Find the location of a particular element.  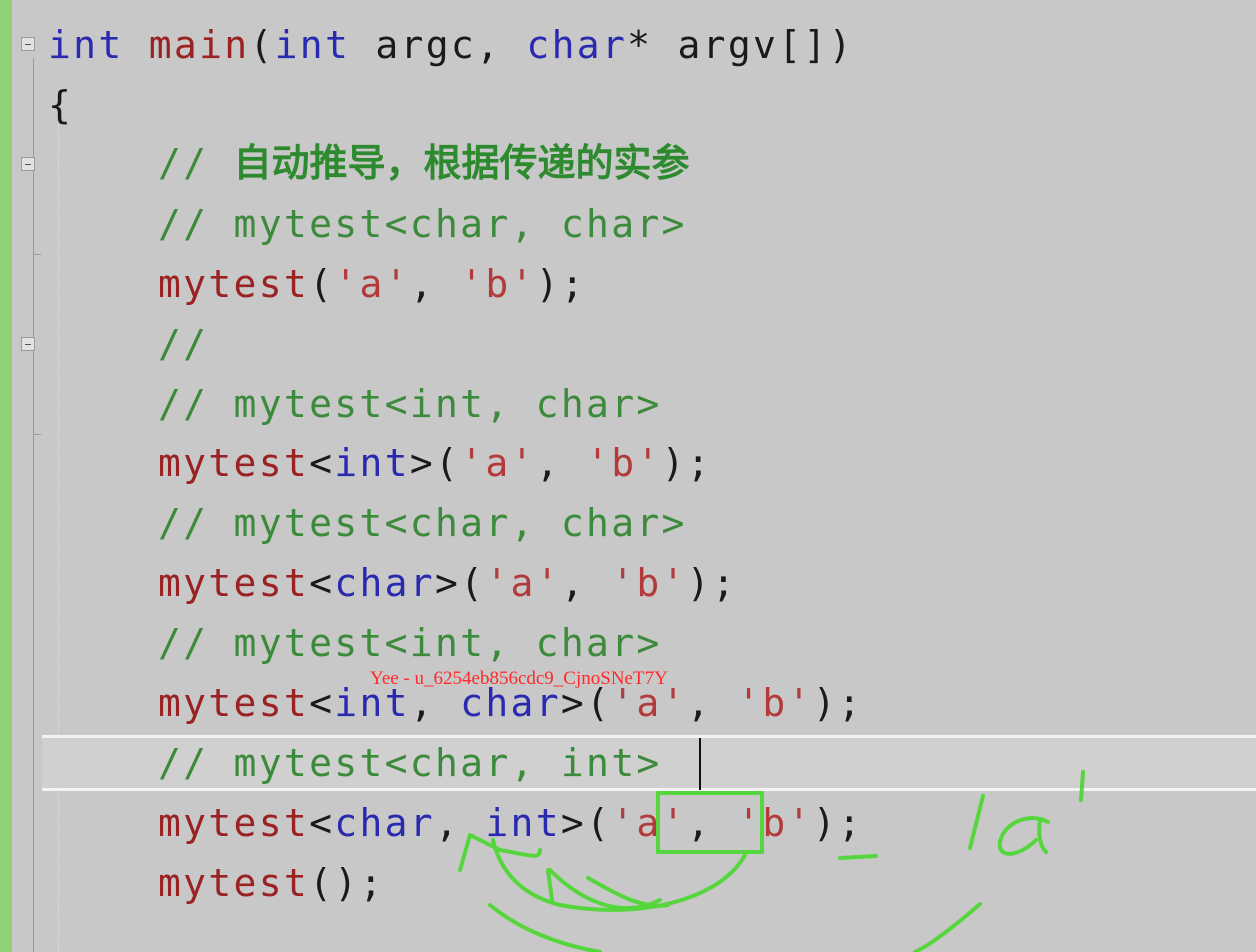

ink-scribble is located at coordinates (545, 910).